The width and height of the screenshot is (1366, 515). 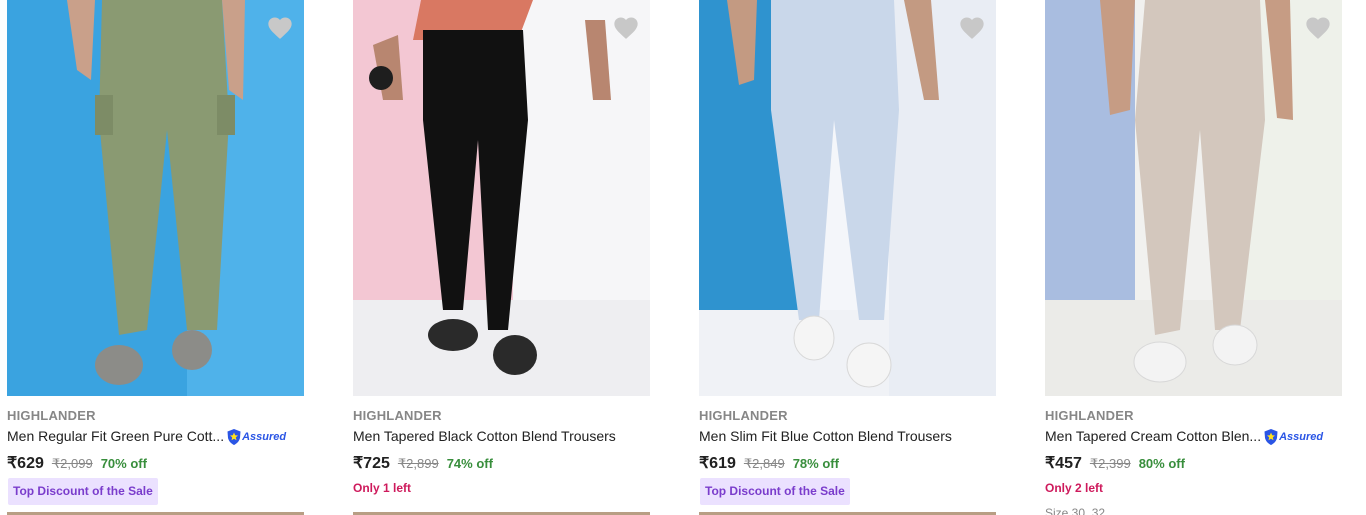 I want to click on product-title-row: Men Tapered Black Cotton Blend Trousers, so click(x=484, y=436).